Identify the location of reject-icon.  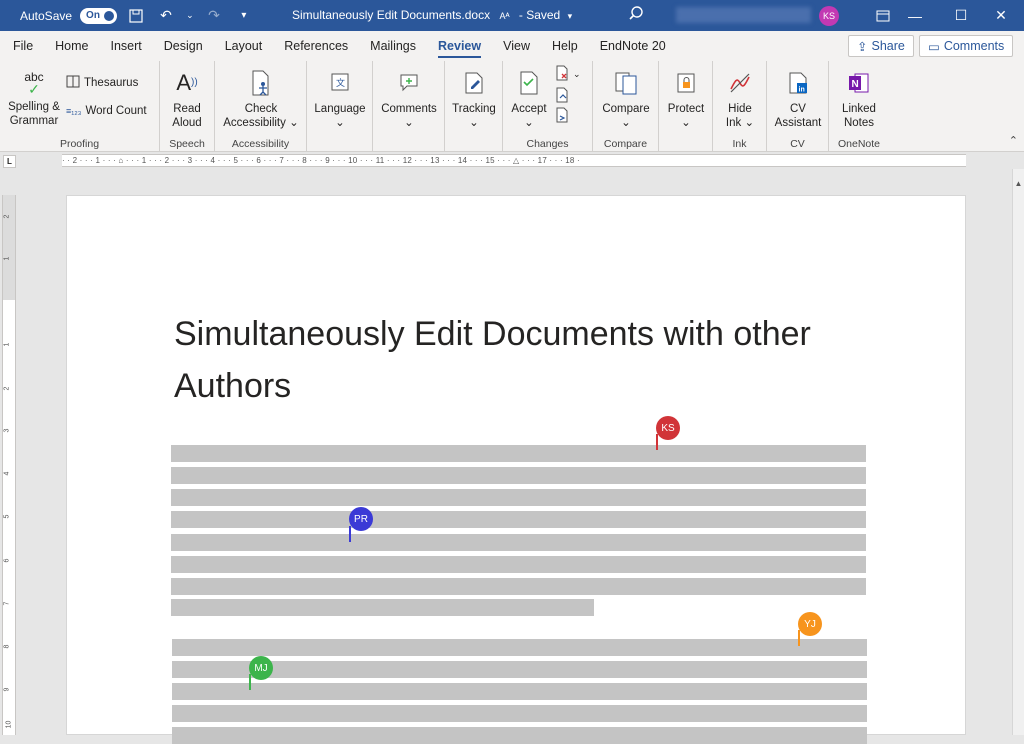
(562, 74).